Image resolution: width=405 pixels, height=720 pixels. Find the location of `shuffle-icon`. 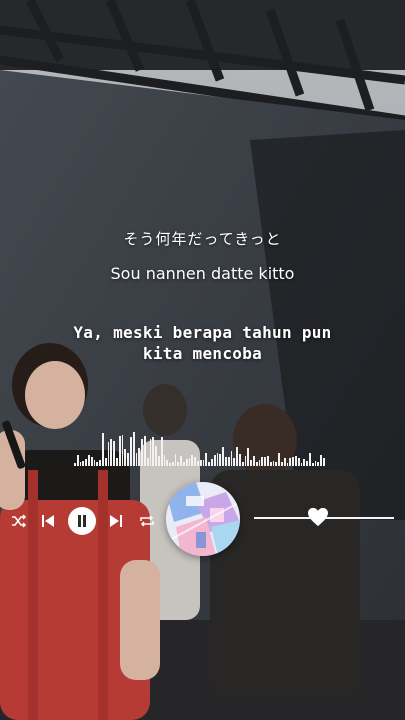

shuffle-icon is located at coordinates (19, 521).